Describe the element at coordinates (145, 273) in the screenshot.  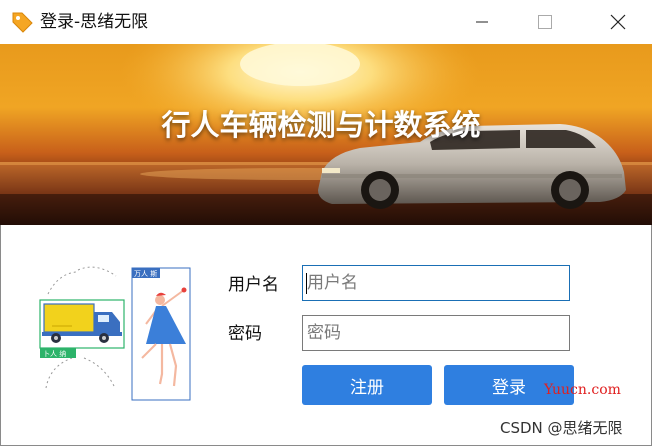
I see `svg-text: 万人 斯` at that location.